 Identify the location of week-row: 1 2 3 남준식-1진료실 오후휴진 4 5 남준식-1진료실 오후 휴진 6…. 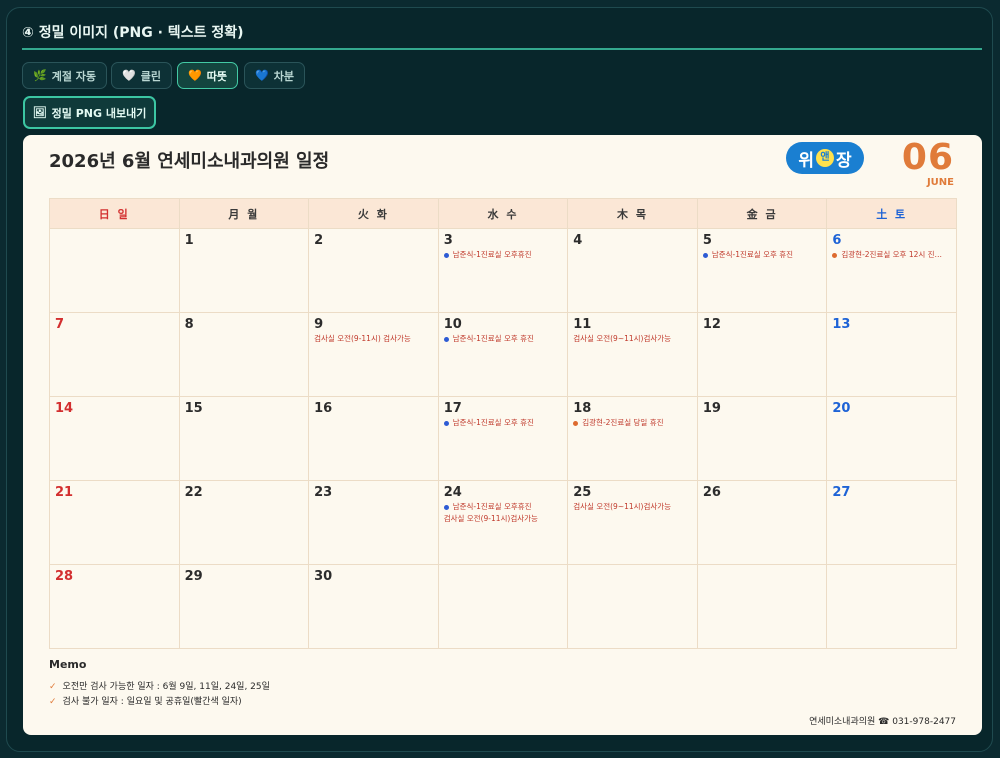
(503, 270).